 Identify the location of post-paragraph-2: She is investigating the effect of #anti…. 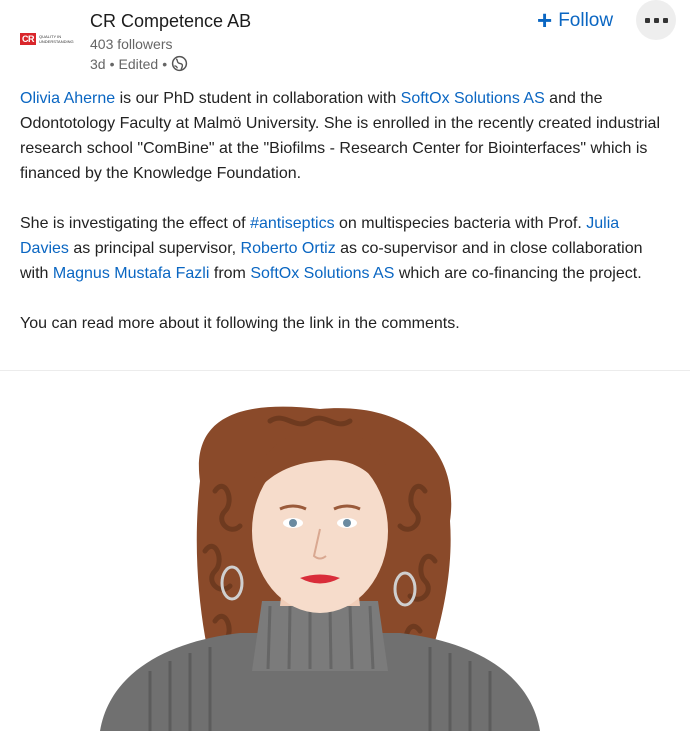
(345, 248).